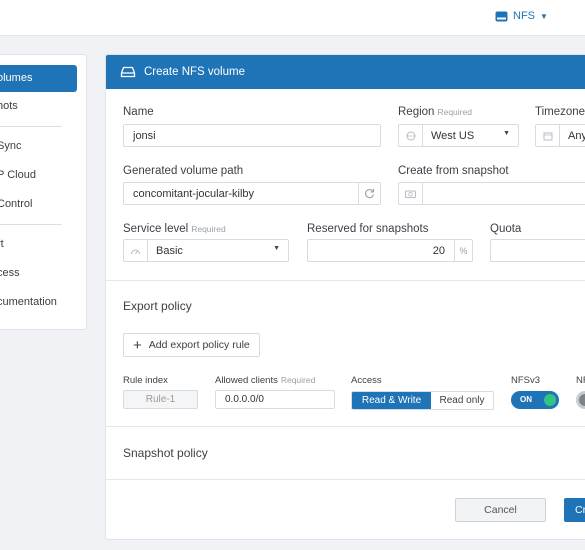 The height and width of the screenshot is (550, 585). I want to click on nfsv4-header: NF, so click(580, 380).